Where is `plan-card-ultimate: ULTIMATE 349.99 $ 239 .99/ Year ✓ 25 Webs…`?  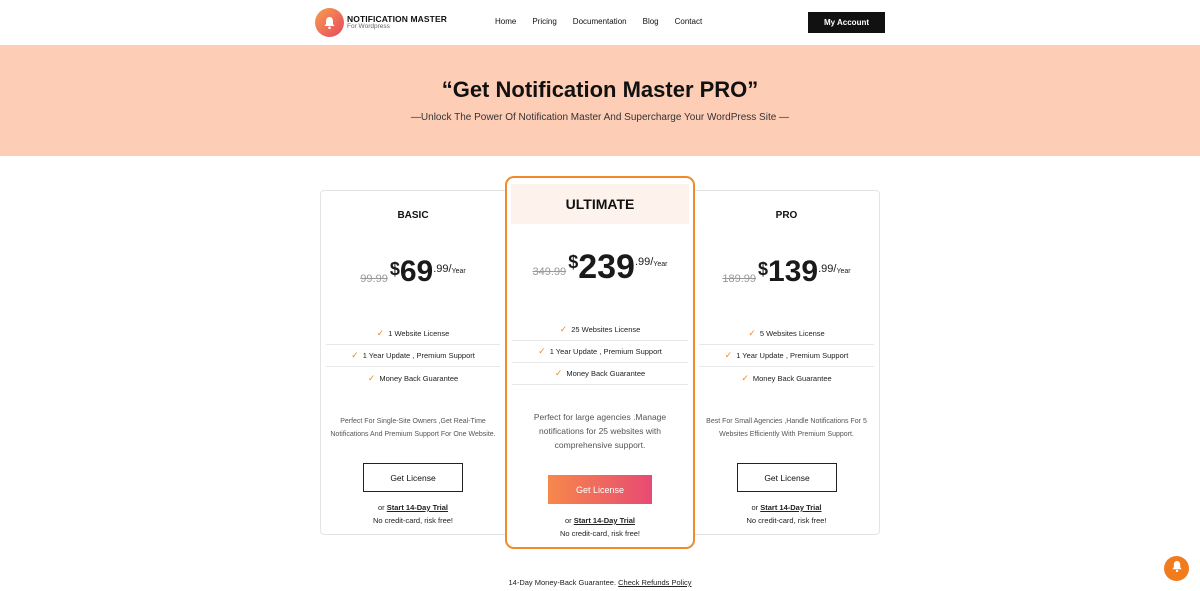
plan-card-ultimate: ULTIMATE 349.99 $ 239 .99/ Year ✓ 25 Webs… is located at coordinates (600, 362).